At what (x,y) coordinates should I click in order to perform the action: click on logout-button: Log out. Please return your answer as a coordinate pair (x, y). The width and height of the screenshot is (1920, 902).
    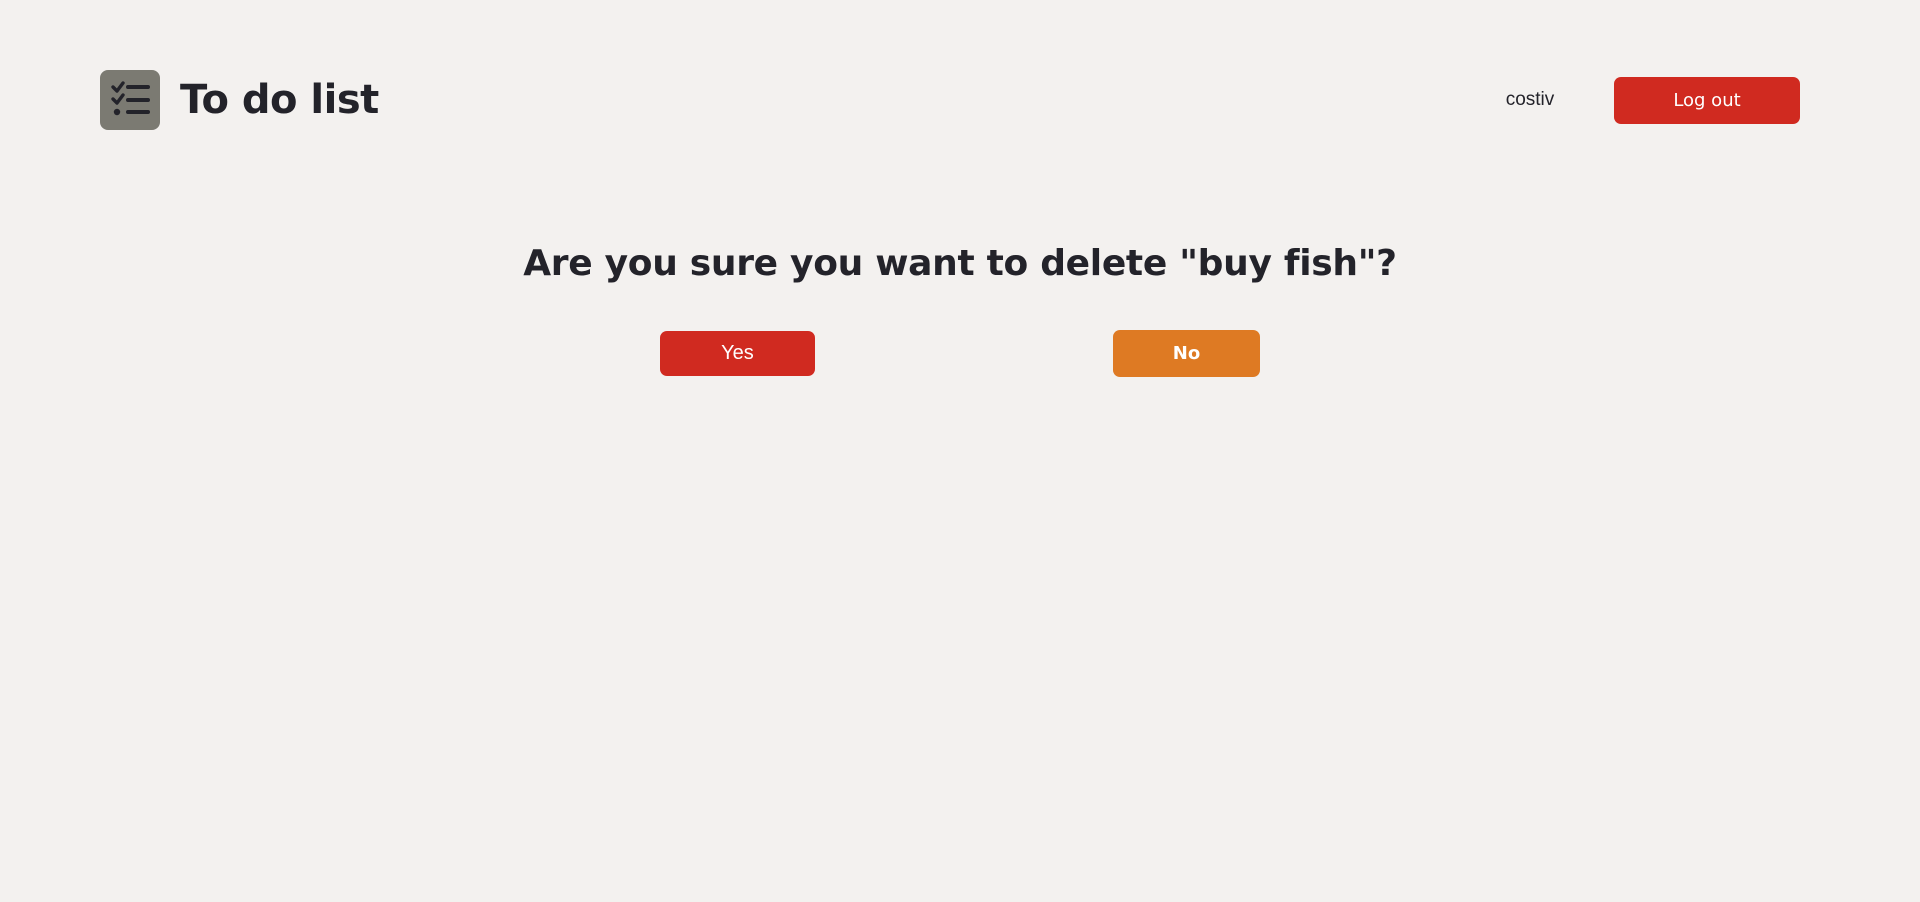
    Looking at the image, I should click on (1707, 100).